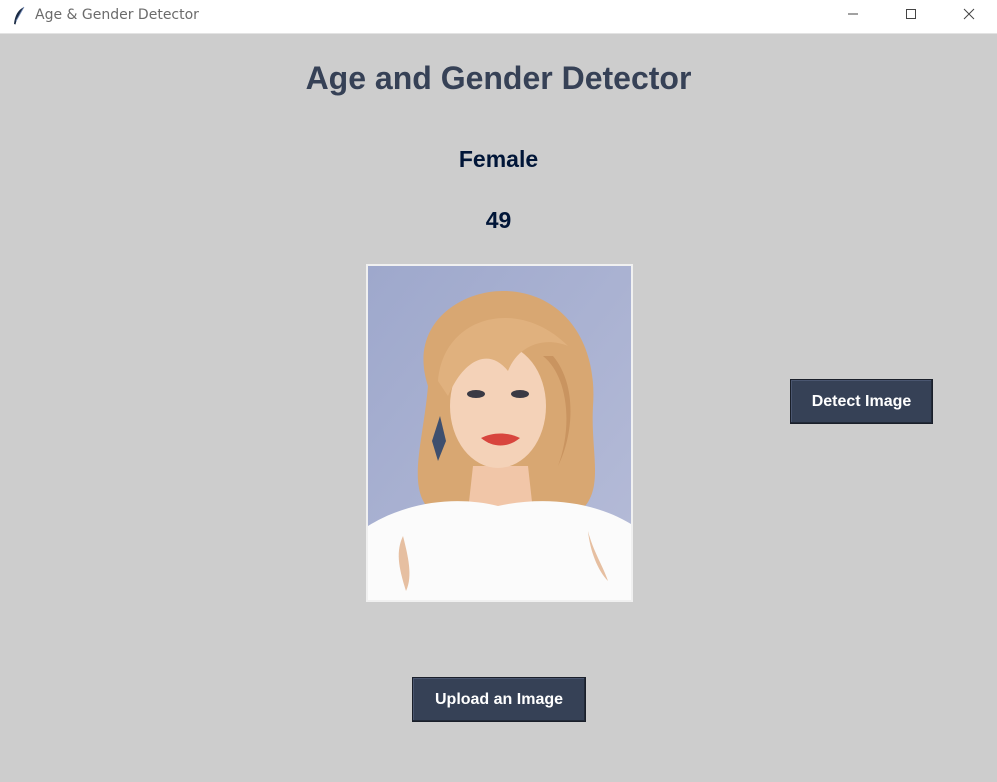 The height and width of the screenshot is (782, 997). I want to click on page-title: Age and Gender Detector, so click(498, 78).